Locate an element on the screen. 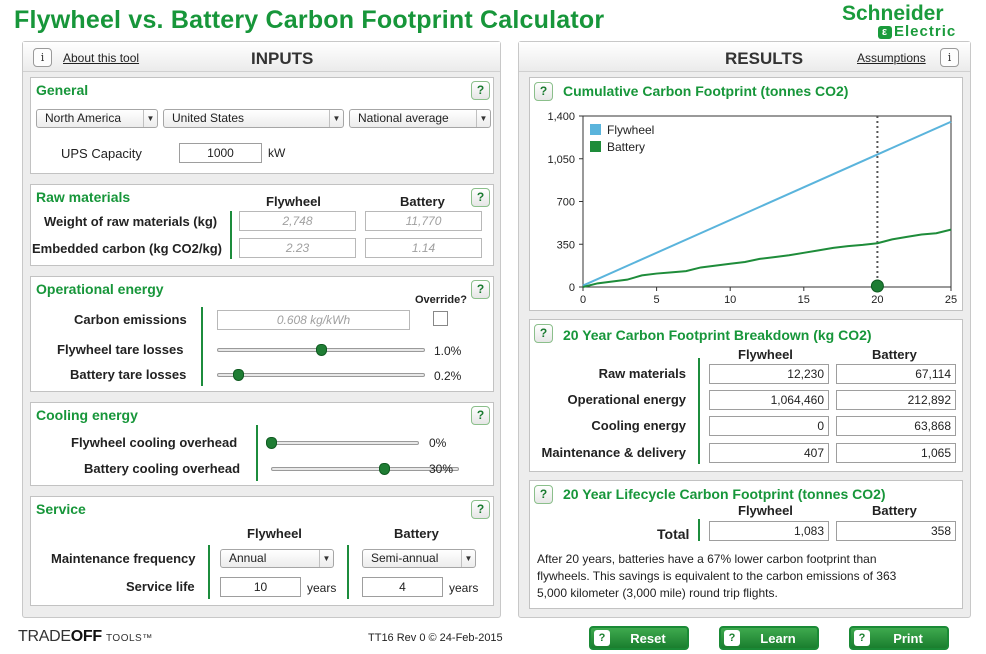 Image resolution: width=986 pixels, height=654 pixels. battery-losses-slider is located at coordinates (321, 375).